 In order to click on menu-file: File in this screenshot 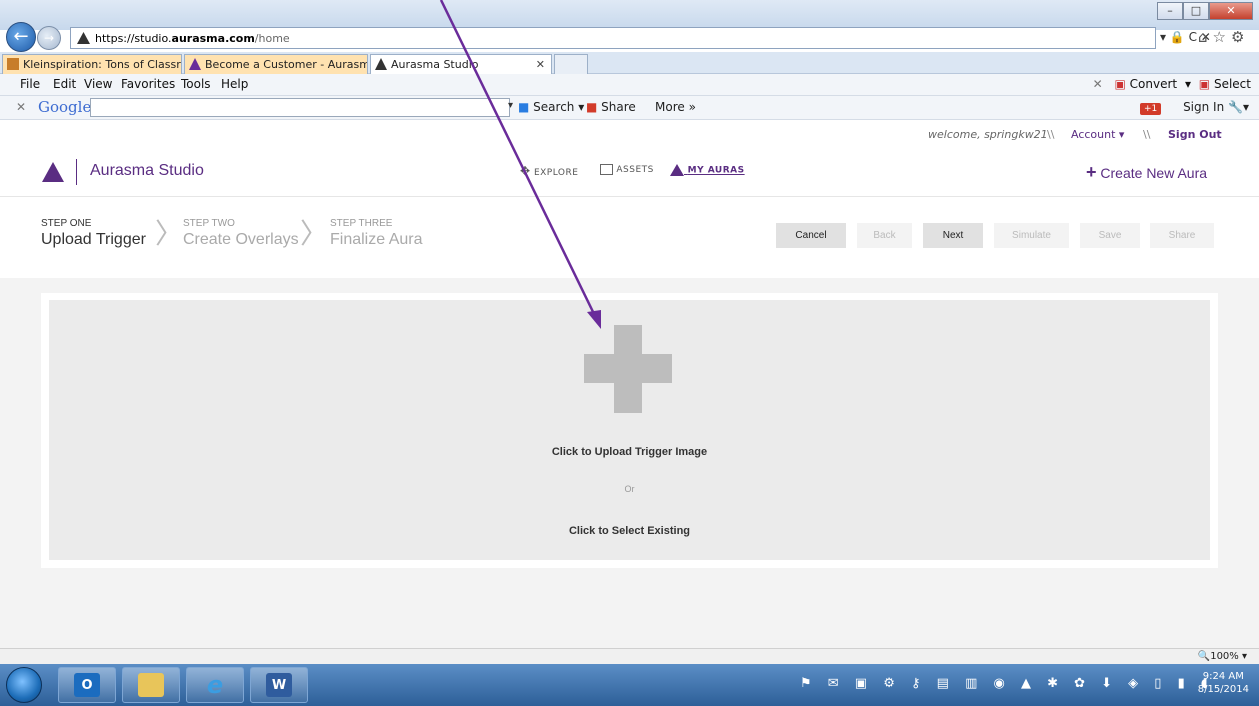, I will do `click(30, 84)`.